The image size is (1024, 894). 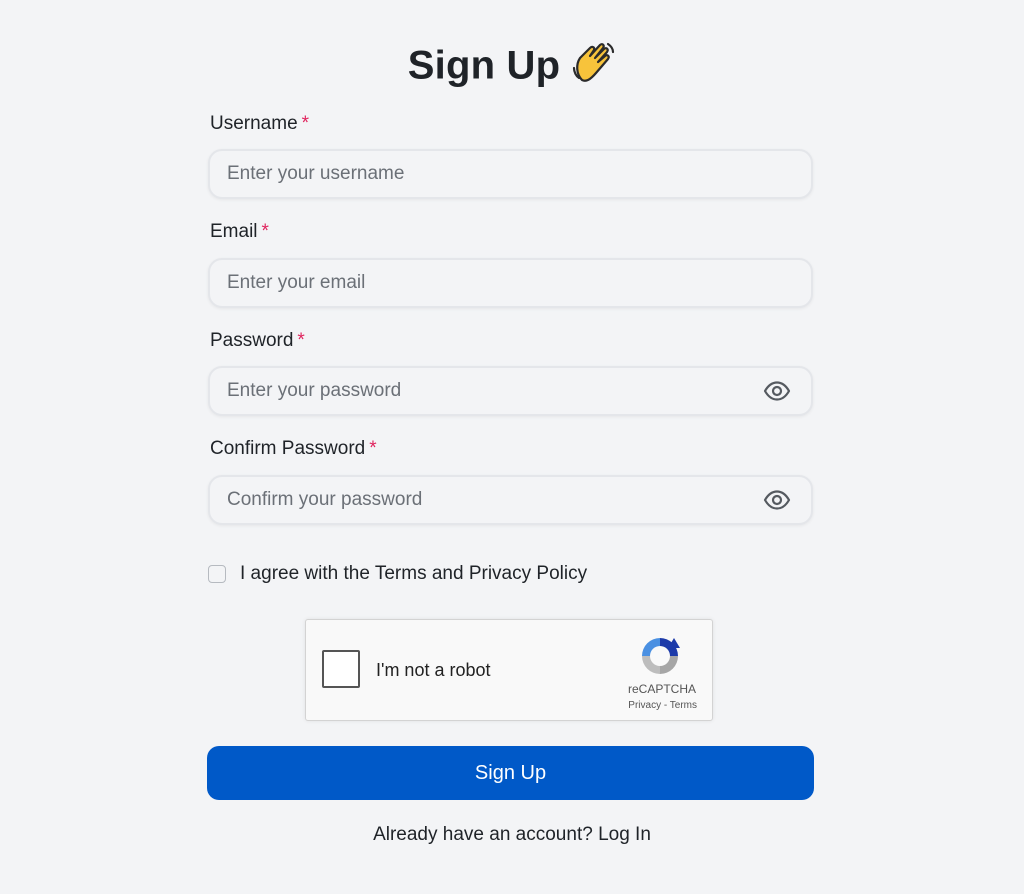 I want to click on password-label: Password *, so click(x=257, y=341).